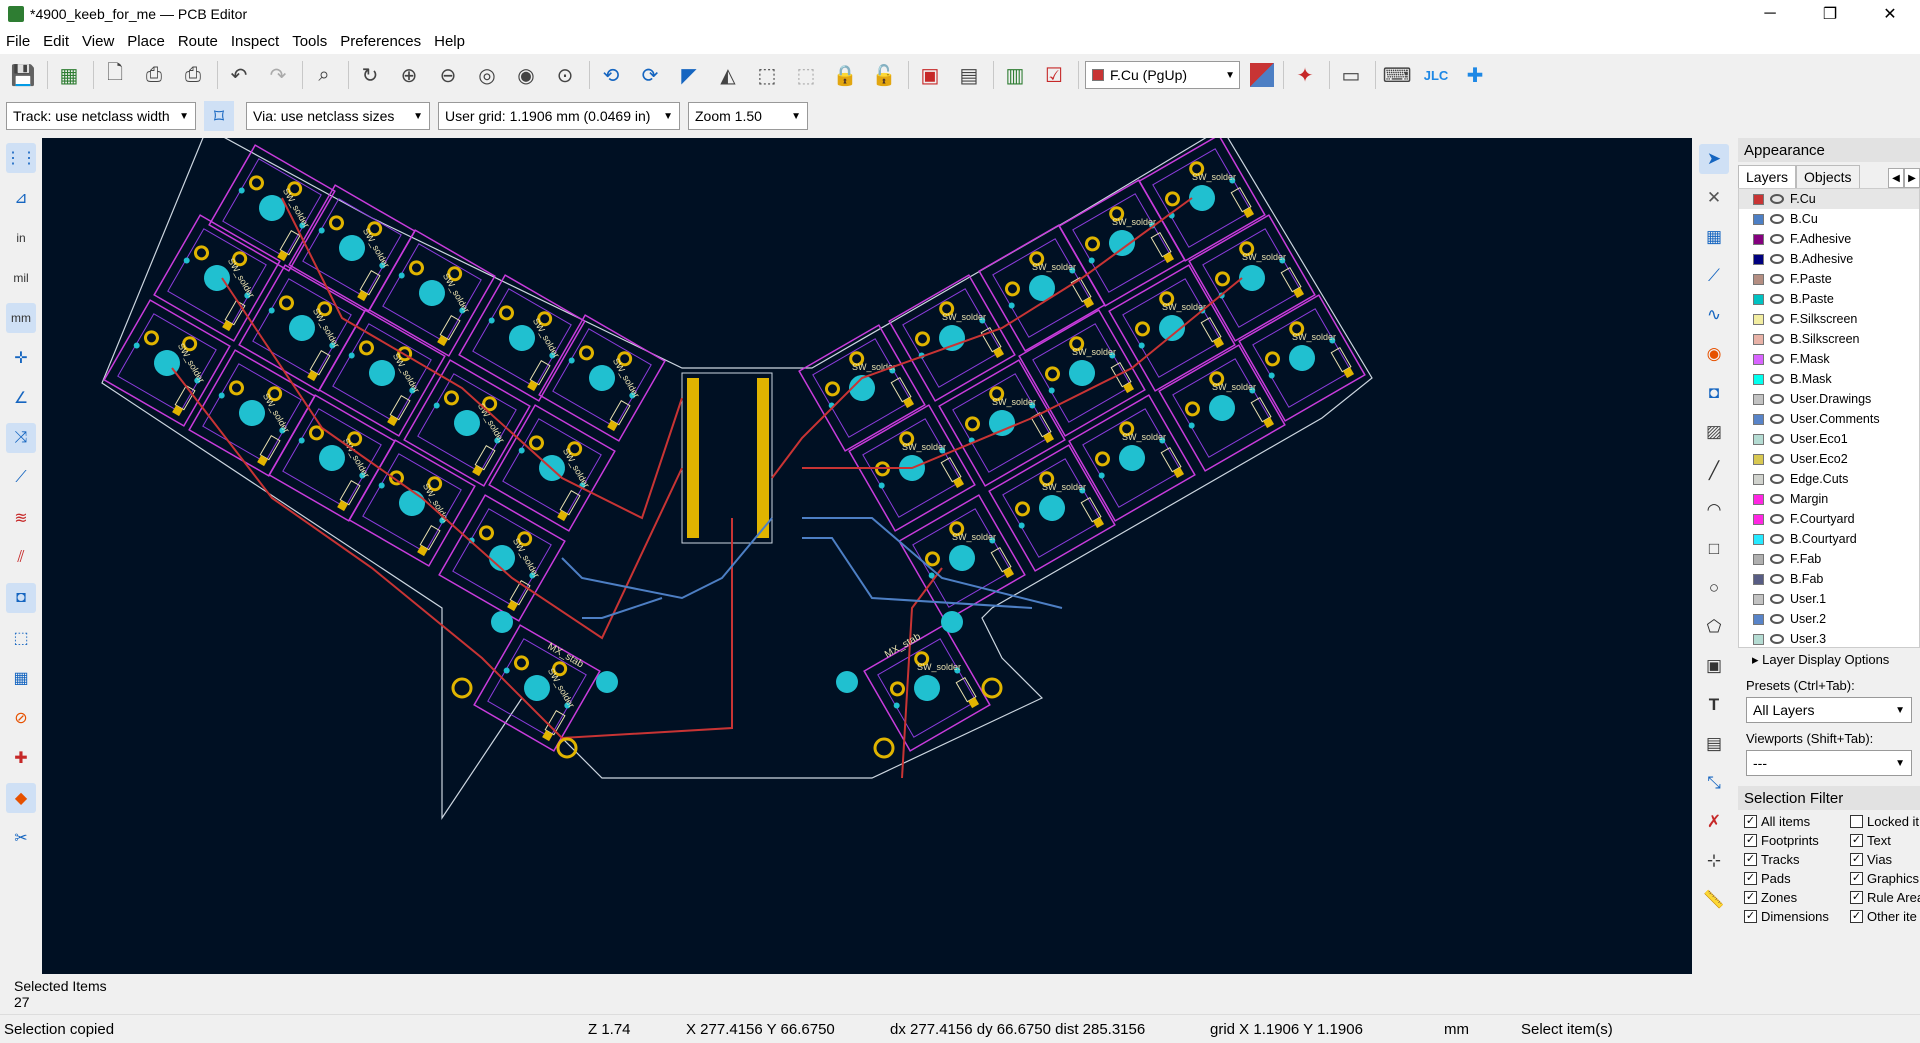  I want to click on layer-row: Margin, so click(1829, 499).